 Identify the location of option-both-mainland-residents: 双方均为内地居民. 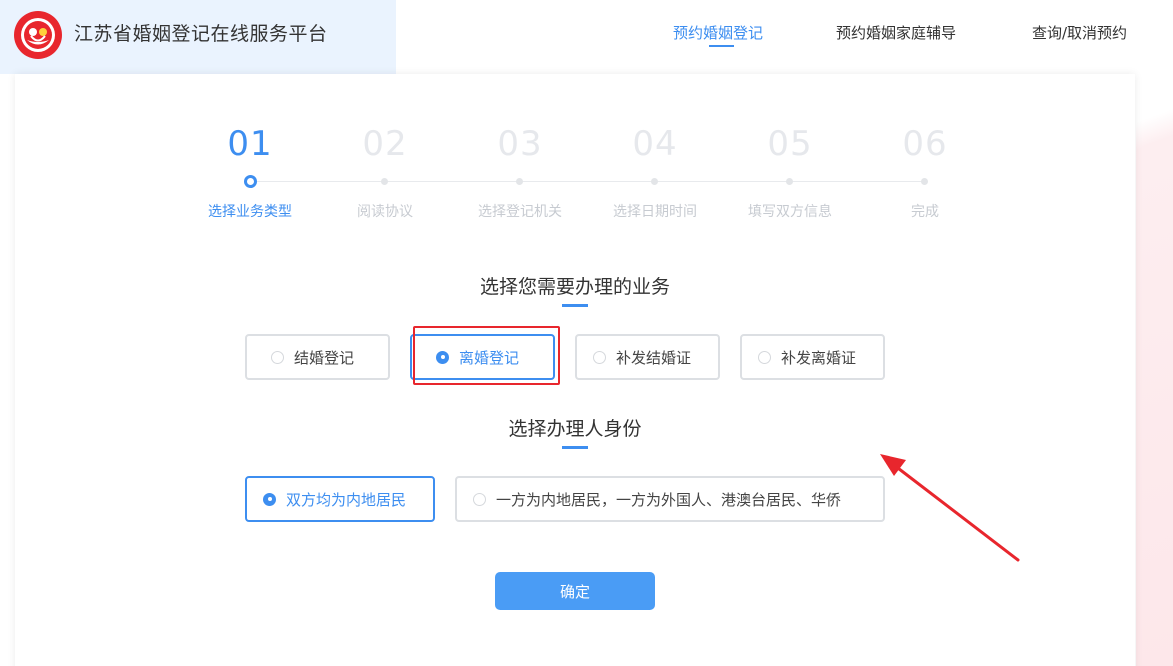
(340, 499).